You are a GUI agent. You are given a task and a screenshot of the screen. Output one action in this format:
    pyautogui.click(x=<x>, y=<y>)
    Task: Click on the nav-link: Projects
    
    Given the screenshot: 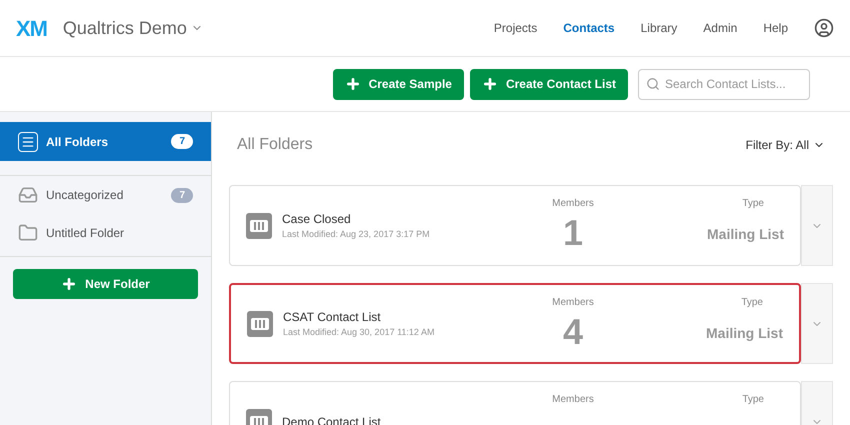 What is the action you would take?
    pyautogui.click(x=516, y=28)
    